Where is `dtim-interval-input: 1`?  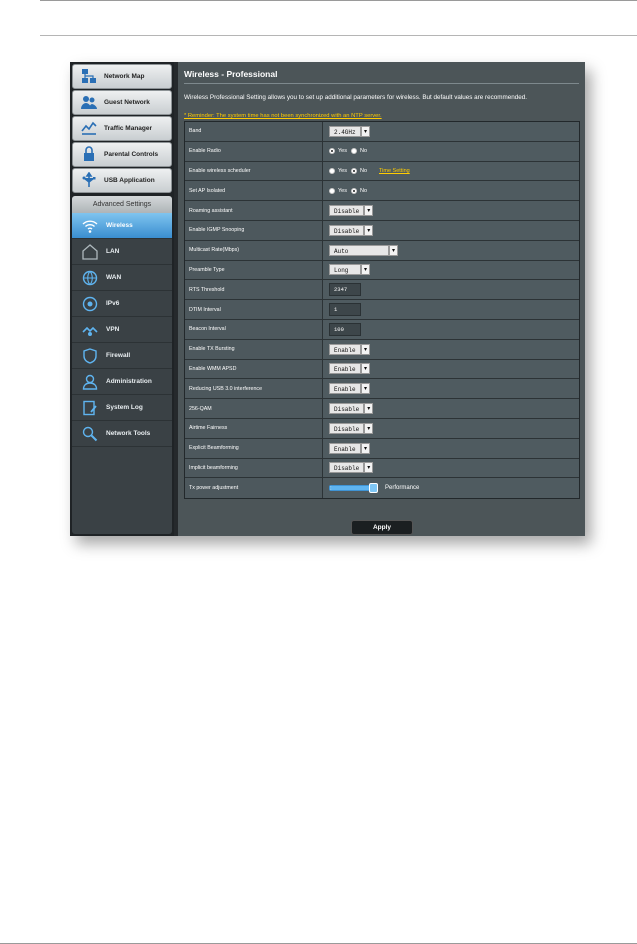
dtim-interval-input: 1 is located at coordinates (345, 310).